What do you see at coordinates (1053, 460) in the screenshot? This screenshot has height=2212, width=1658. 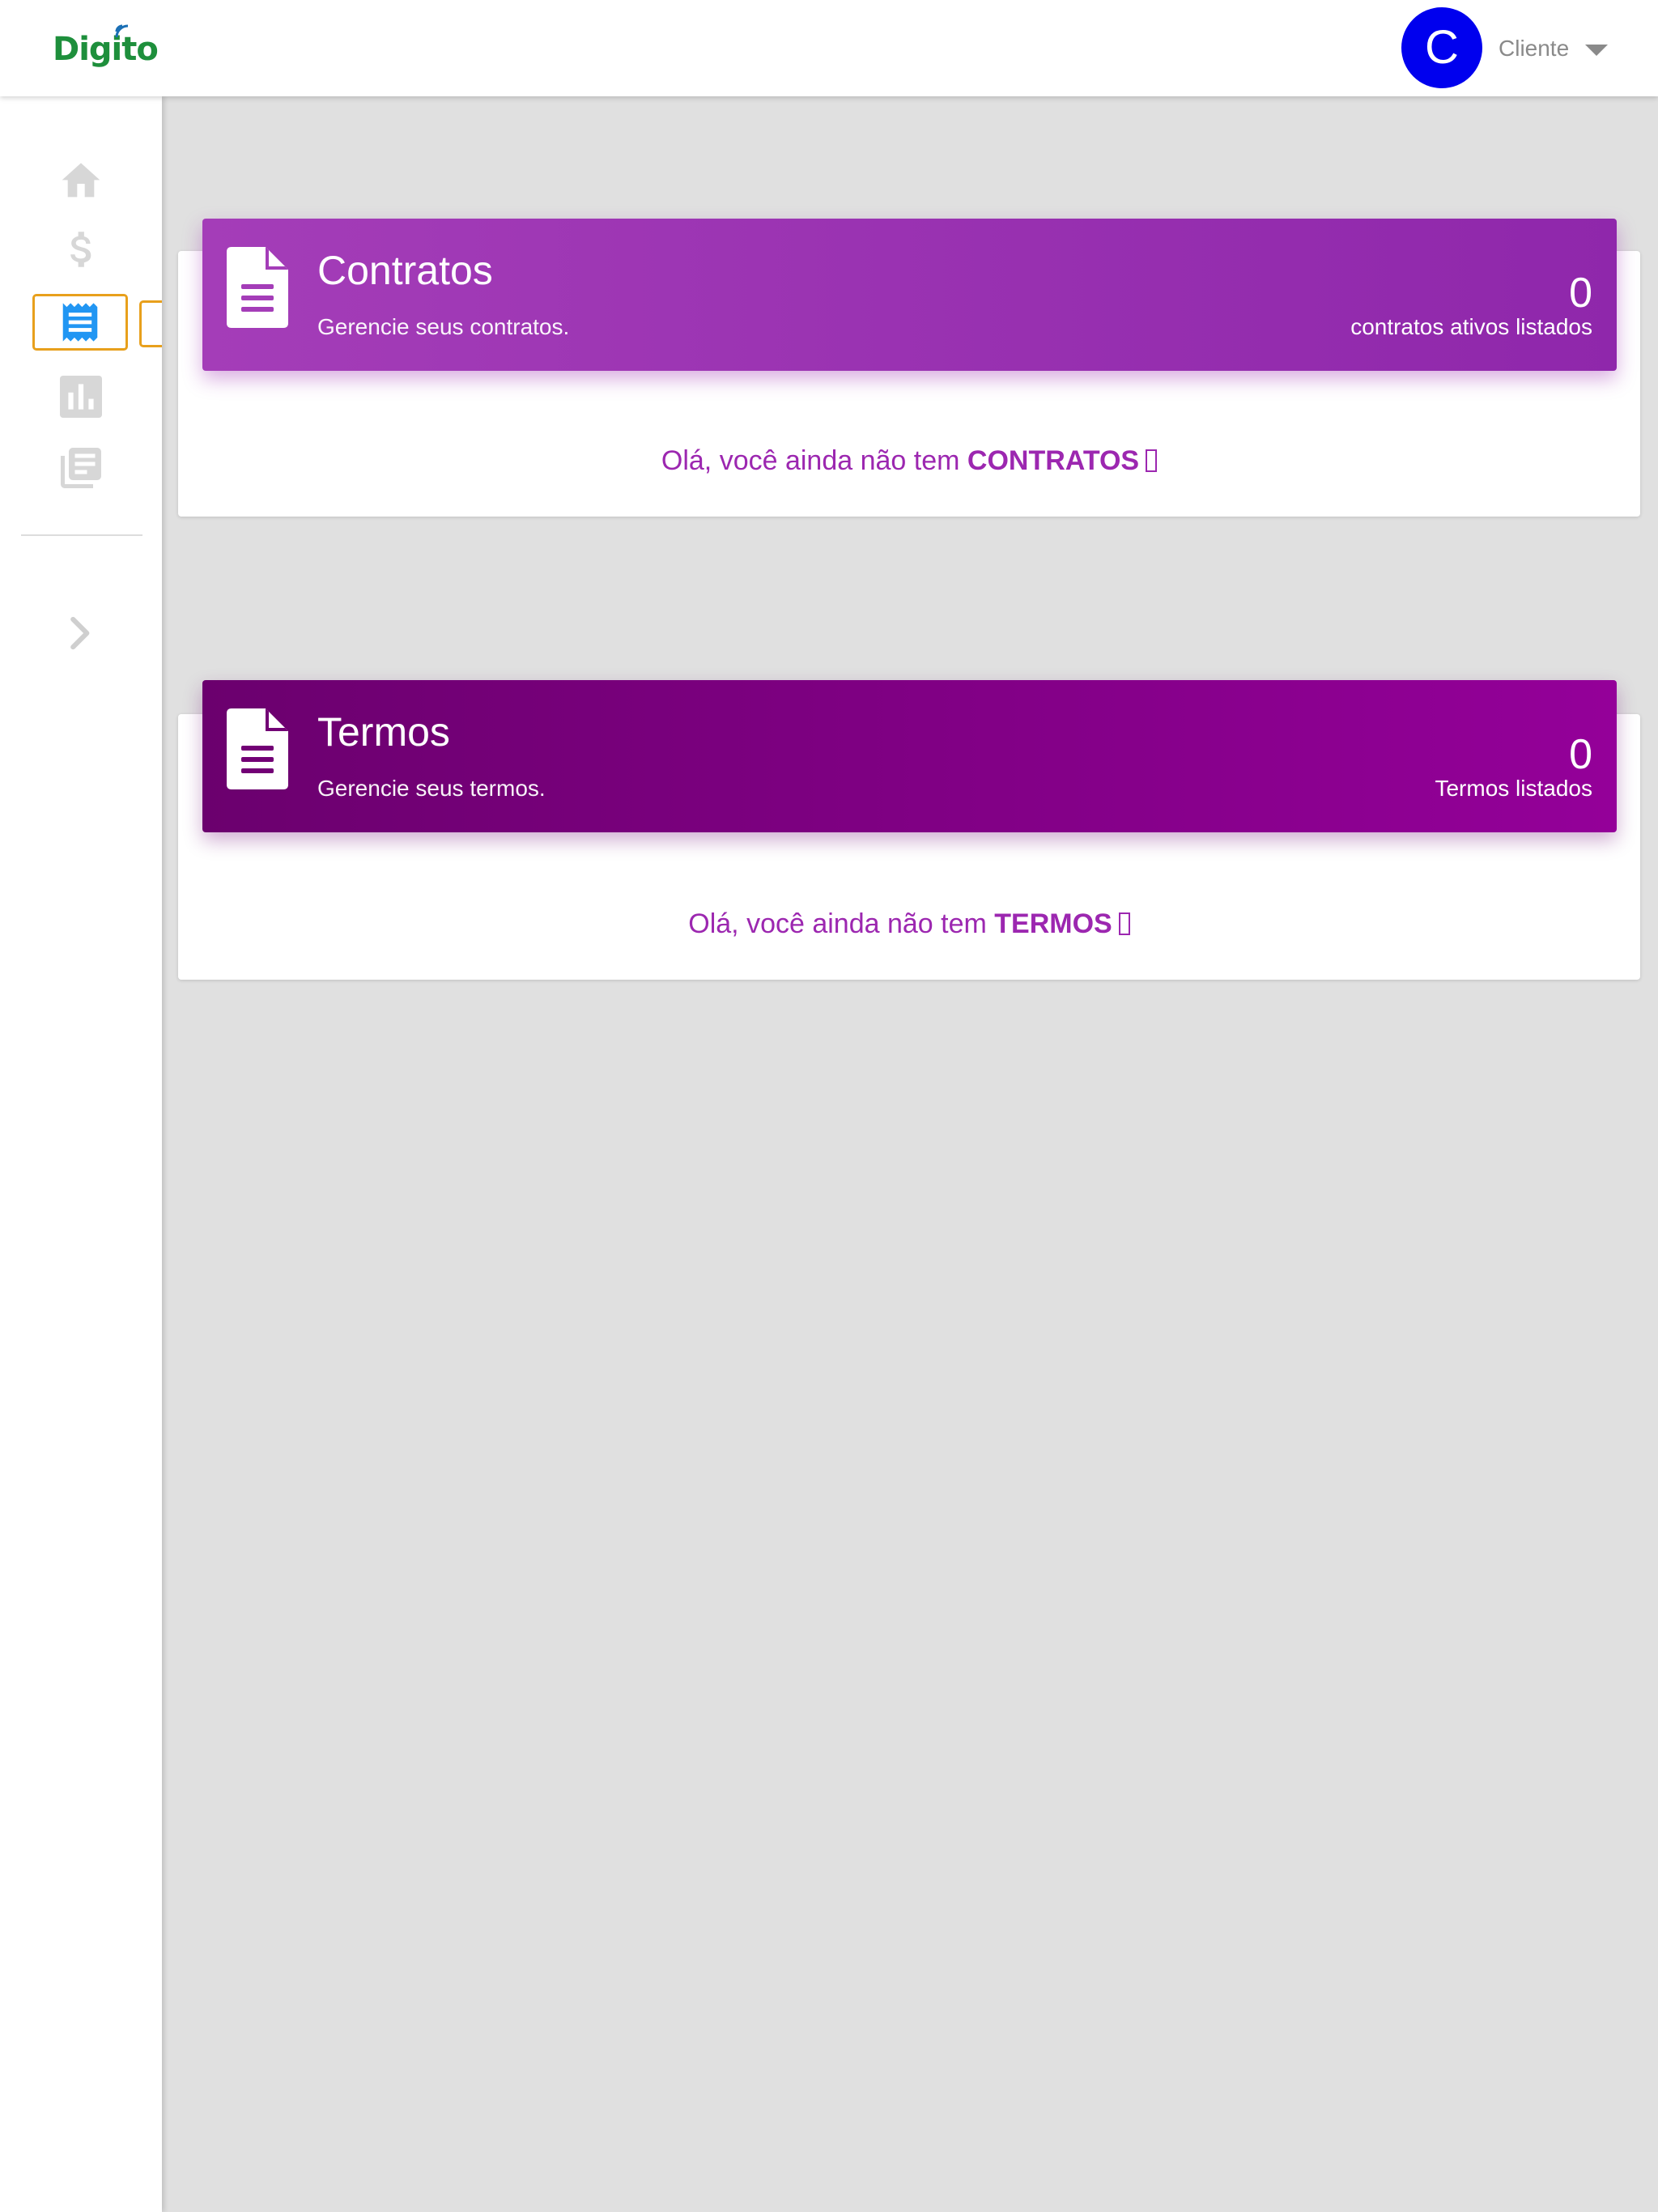 I see `empty-message-emphasis: CONTRATOS` at bounding box center [1053, 460].